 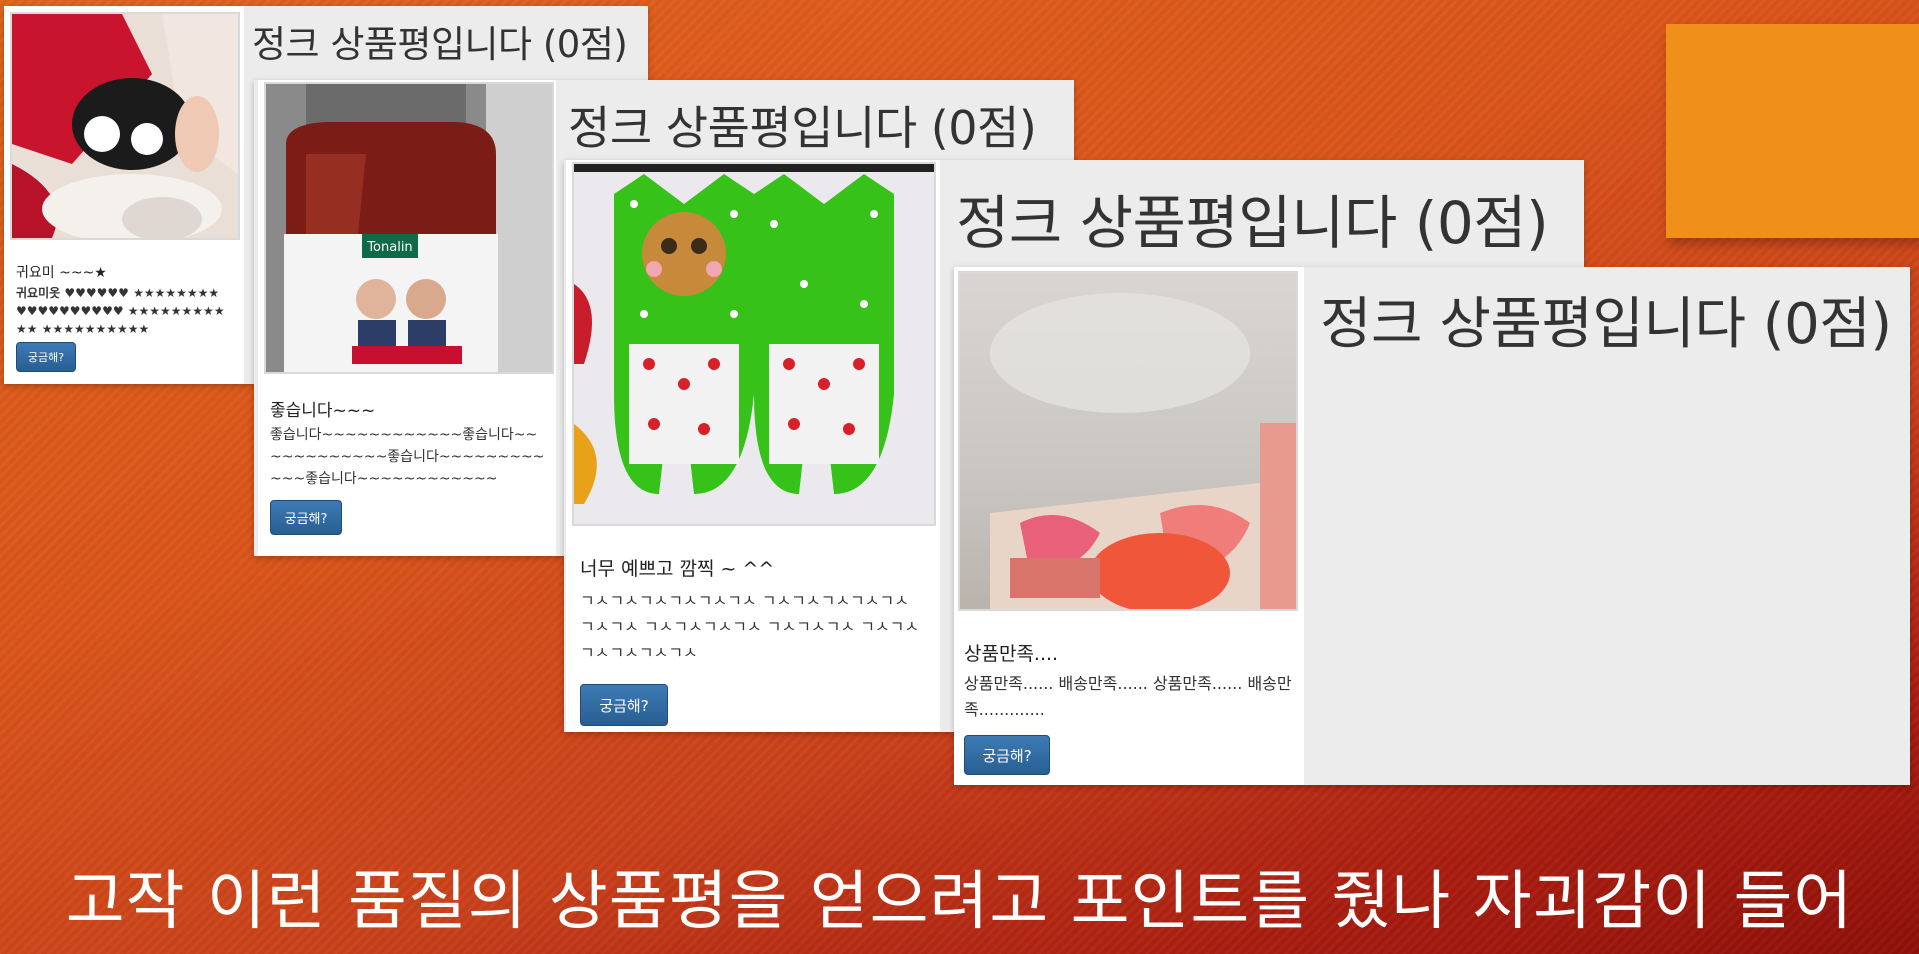 I want to click on review-title: 좋습니다~~~, so click(x=323, y=411).